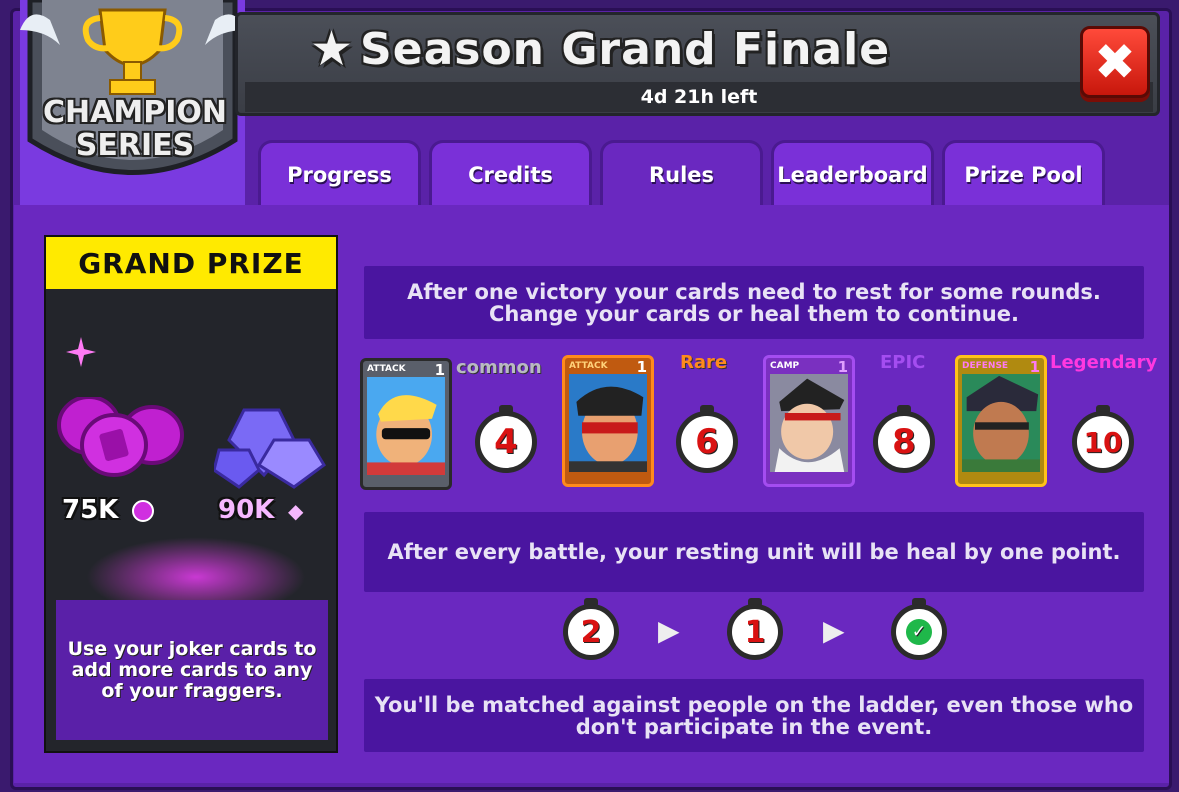  Describe the element at coordinates (191, 263) in the screenshot. I see `grand-prize-header: GRAND PRIZE` at that location.